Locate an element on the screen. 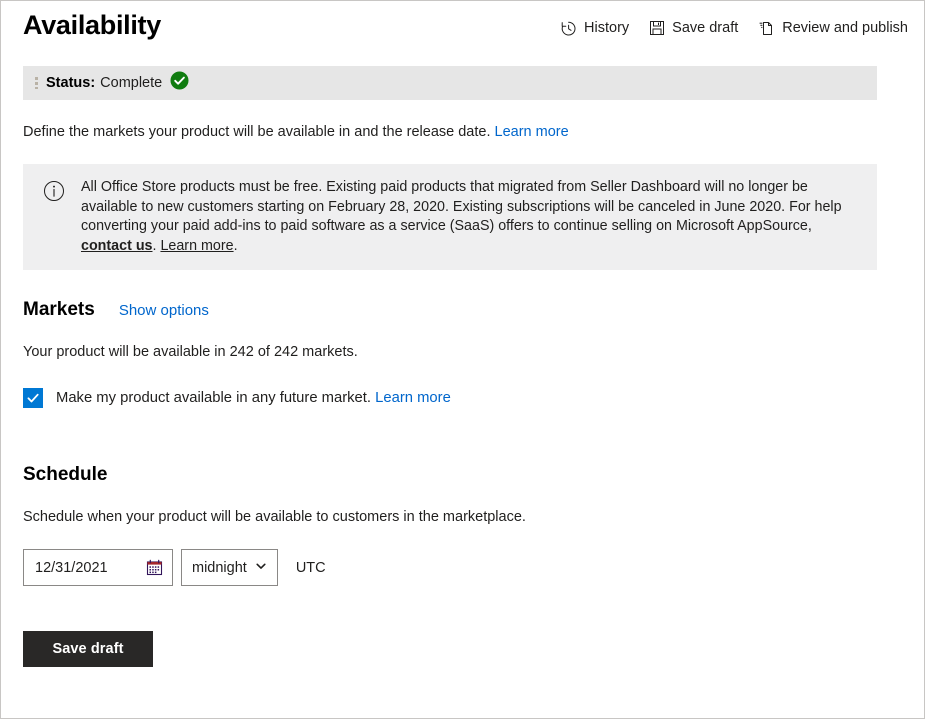 This screenshot has height=719, width=925. info-circle-icon is located at coordinates (54, 193).